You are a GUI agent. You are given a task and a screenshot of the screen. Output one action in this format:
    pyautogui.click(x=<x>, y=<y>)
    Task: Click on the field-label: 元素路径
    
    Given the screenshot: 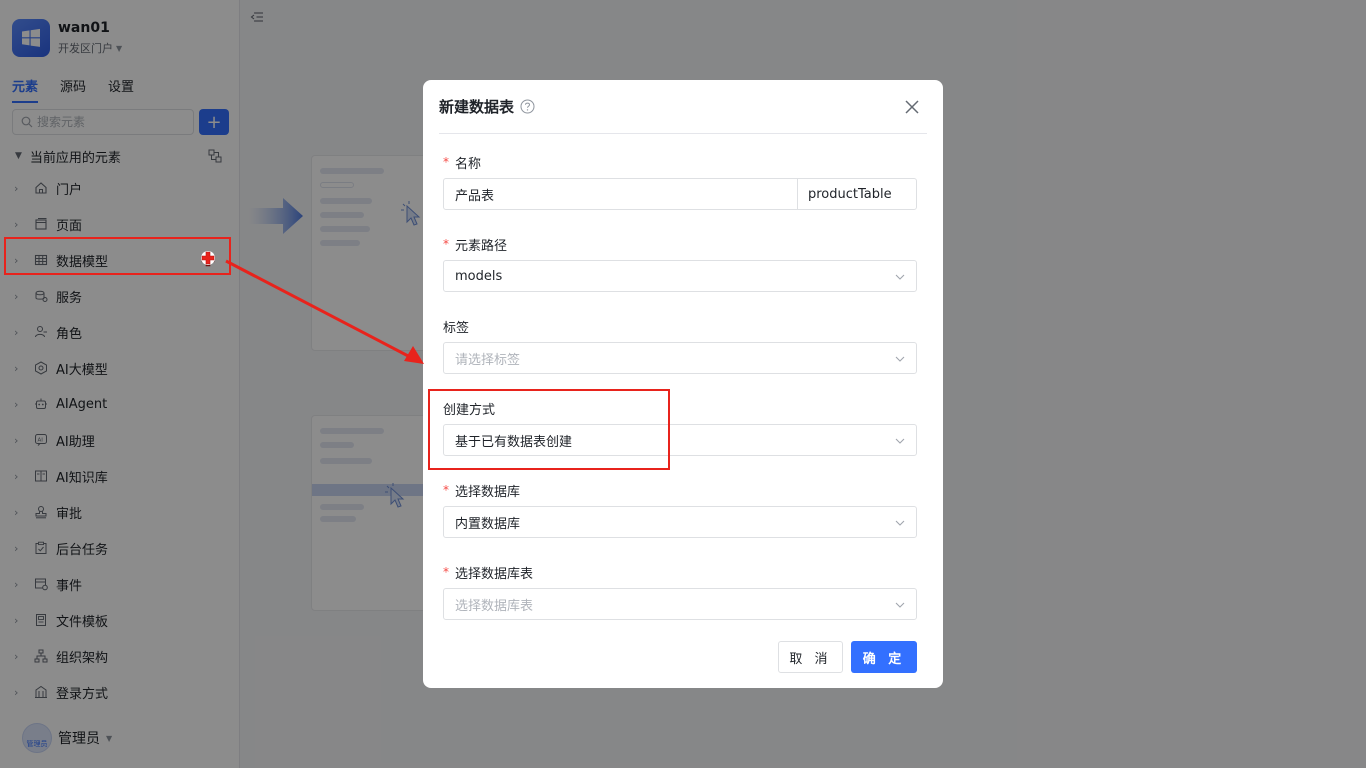 What is the action you would take?
    pyautogui.click(x=481, y=246)
    